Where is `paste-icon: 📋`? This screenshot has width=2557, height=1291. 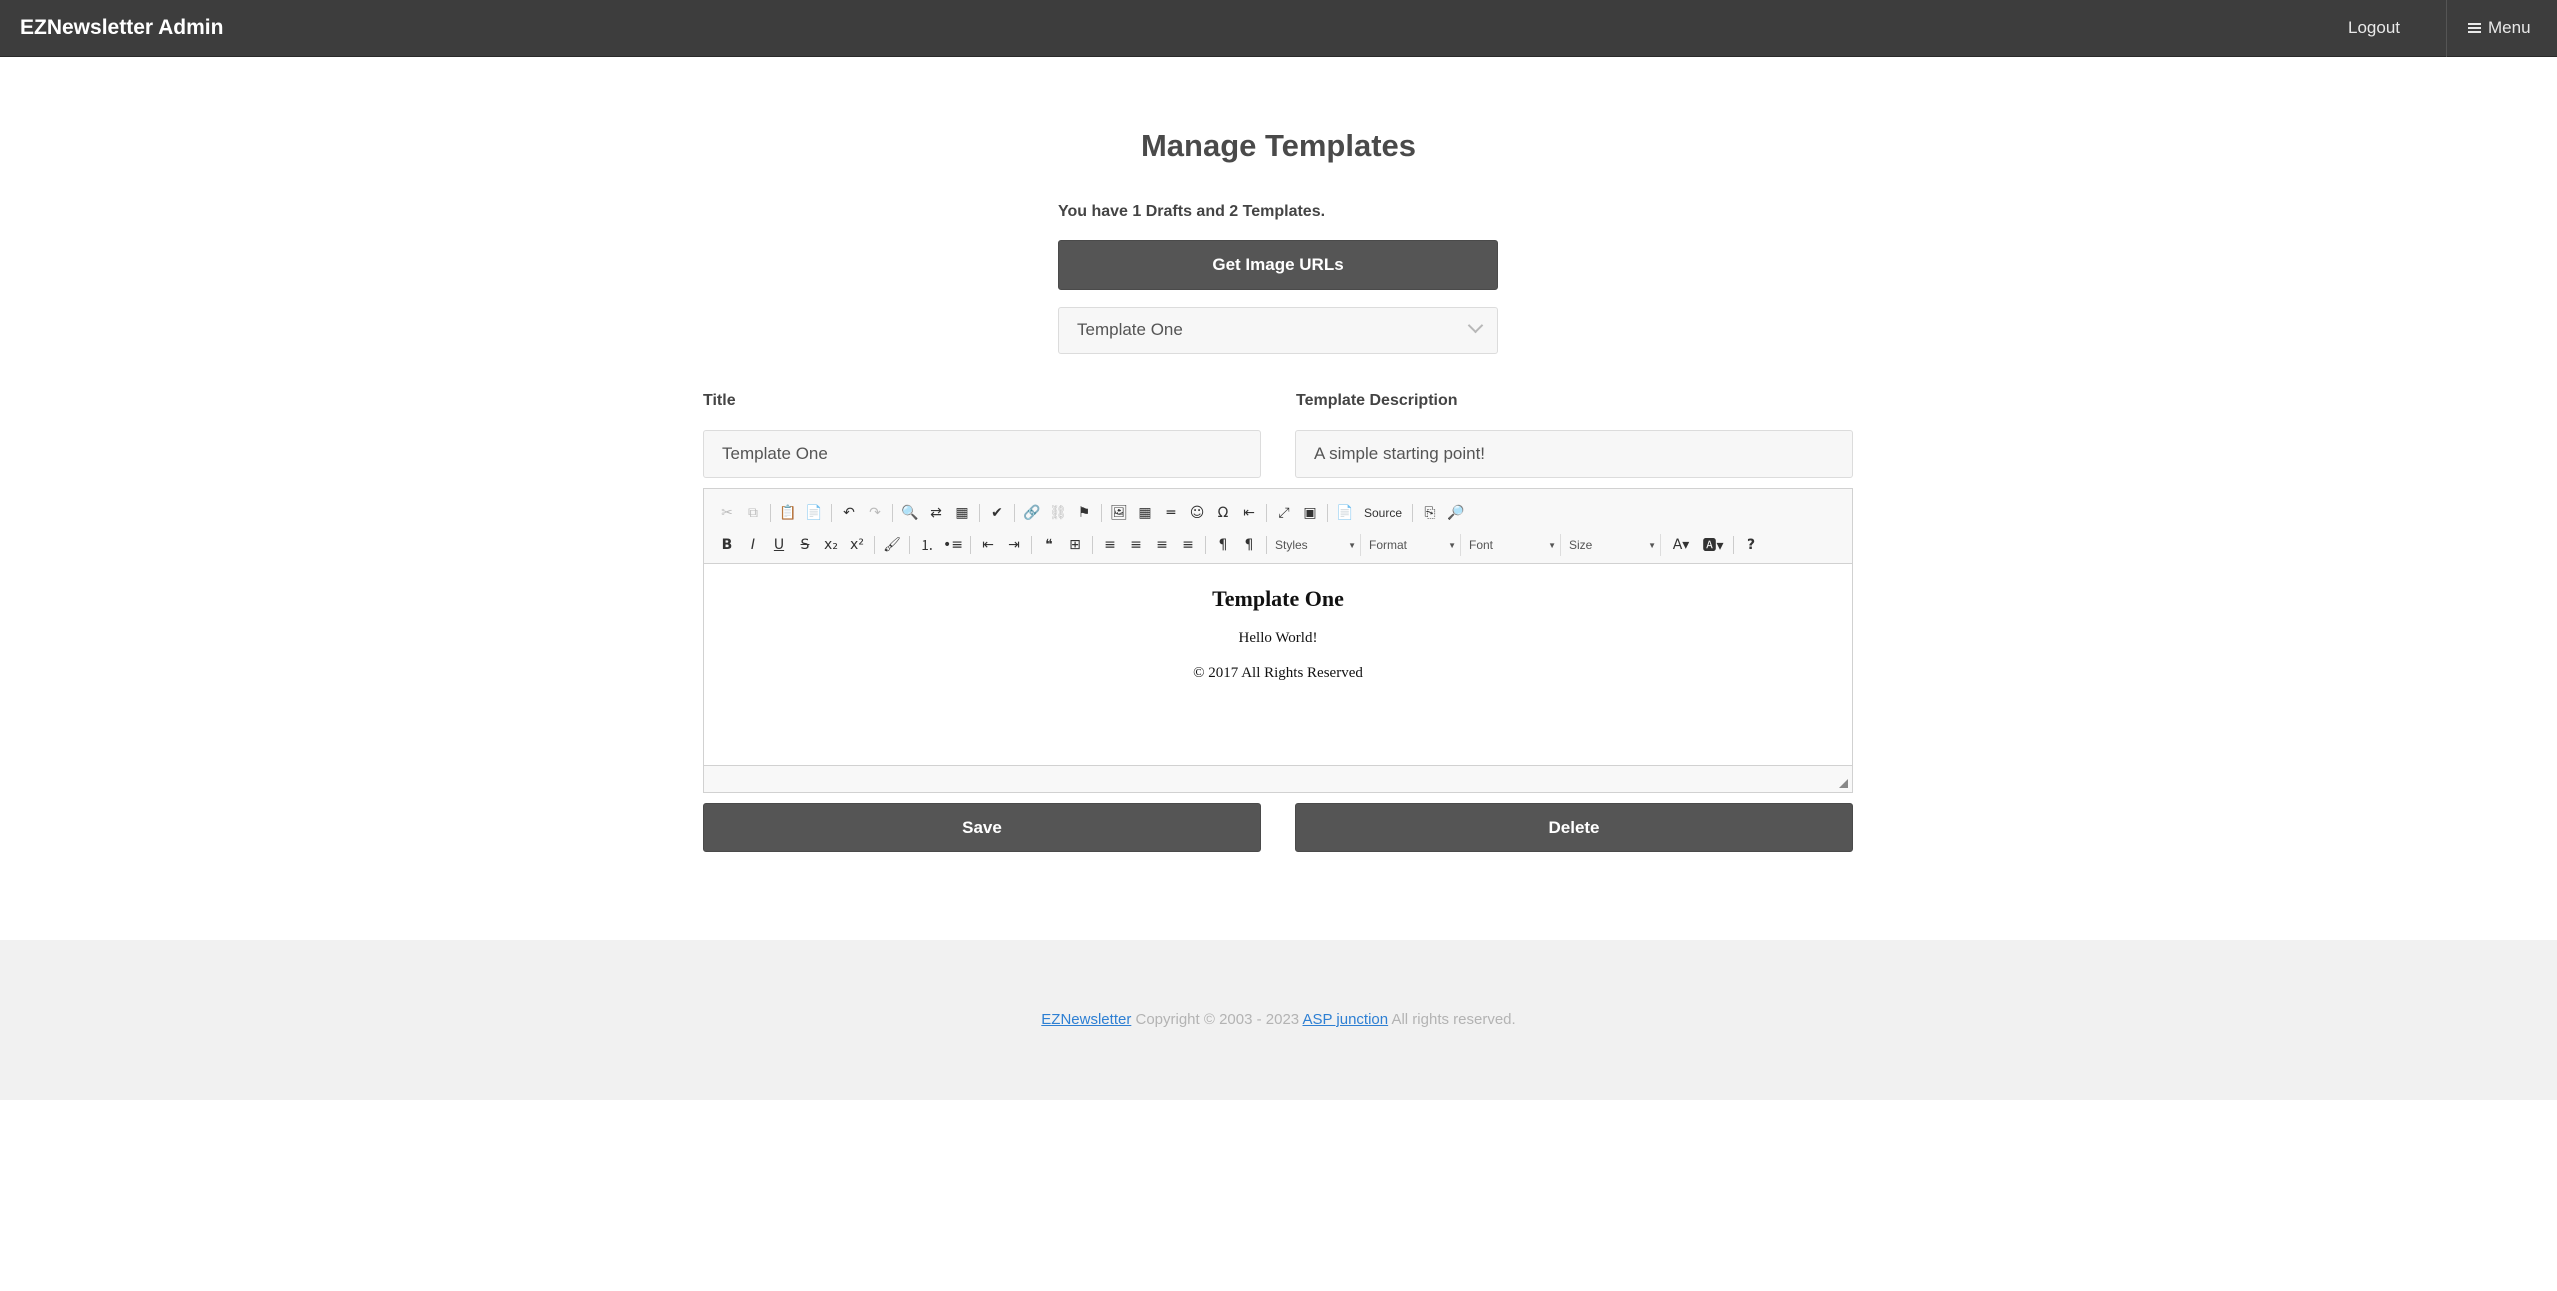 paste-icon: 📋 is located at coordinates (788, 513).